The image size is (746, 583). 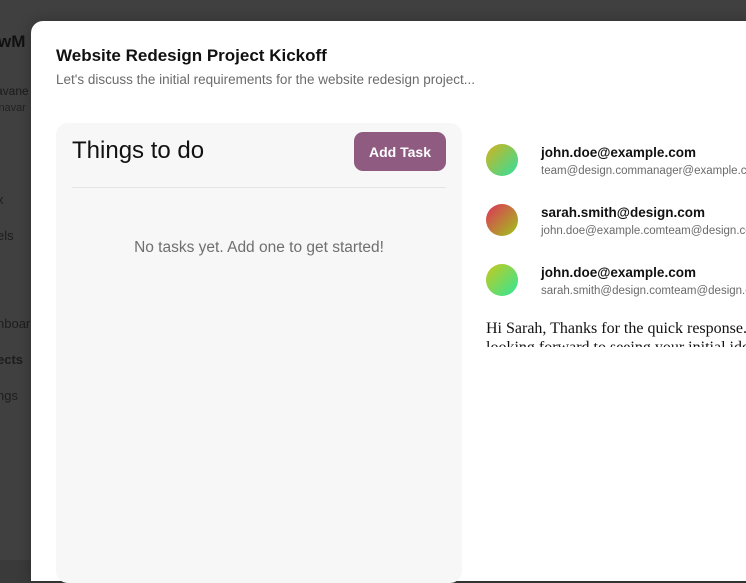 I want to click on background-nav-item-2: els, so click(x=7, y=235).